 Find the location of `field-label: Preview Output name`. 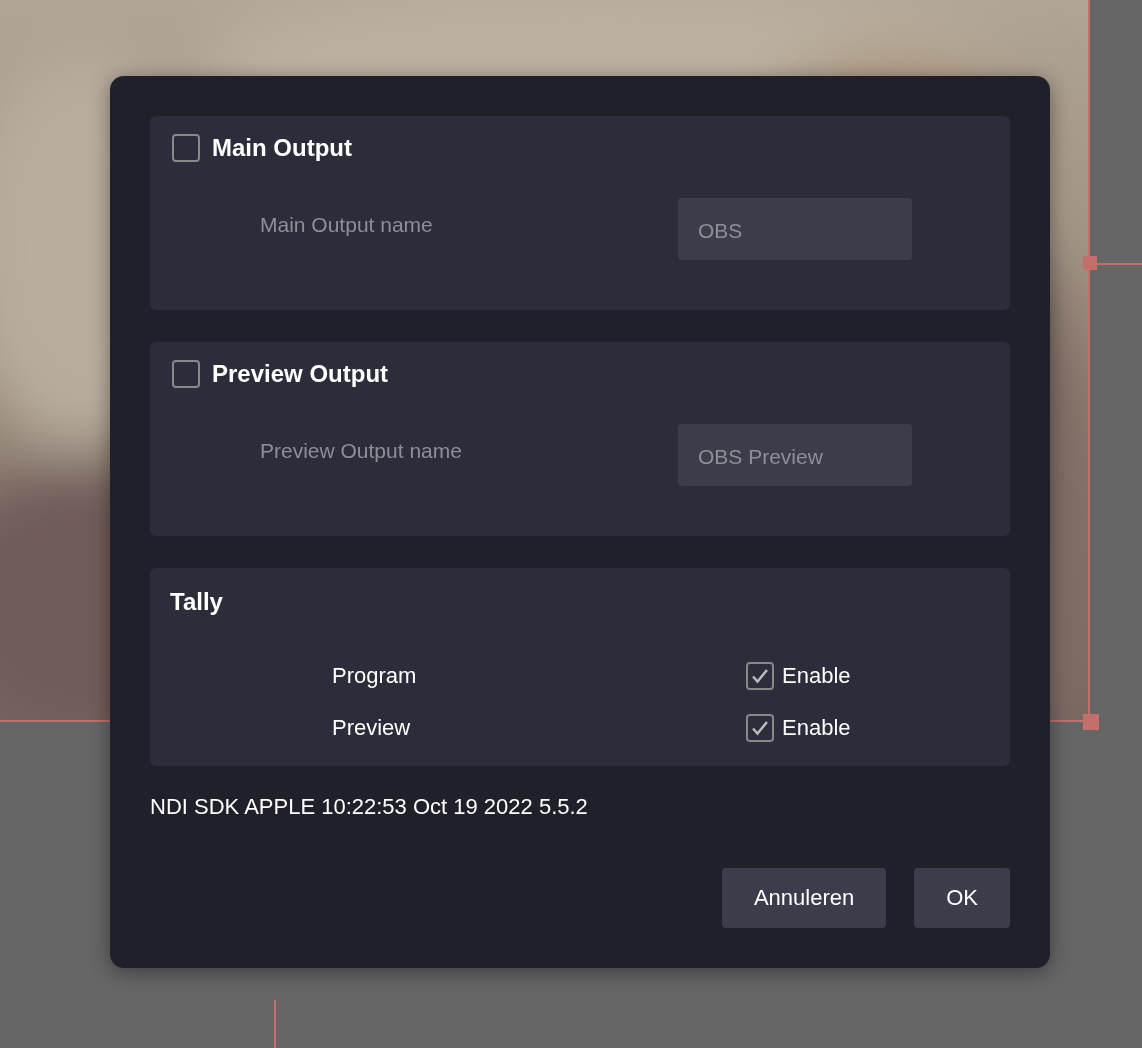

field-label: Preview Output name is located at coordinates (361, 451).